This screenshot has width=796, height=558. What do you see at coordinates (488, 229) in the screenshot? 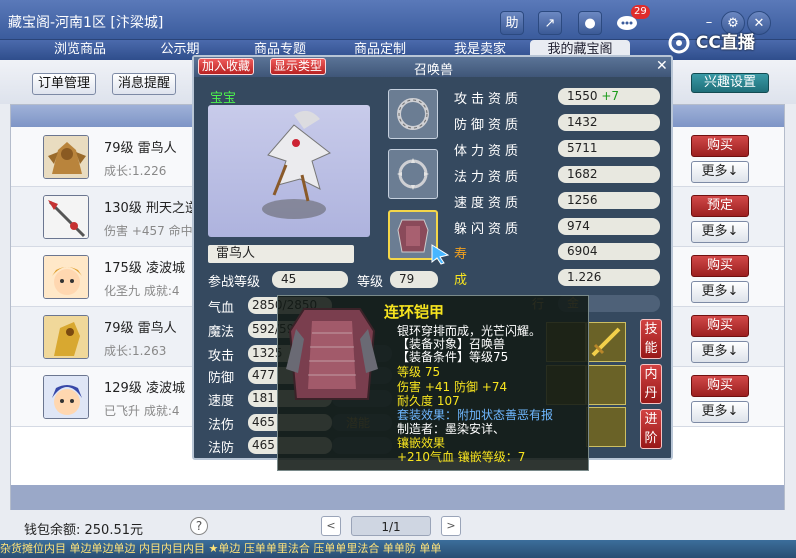
I see `dodge-aptitude-label: 躲闪资质` at bounding box center [488, 229].